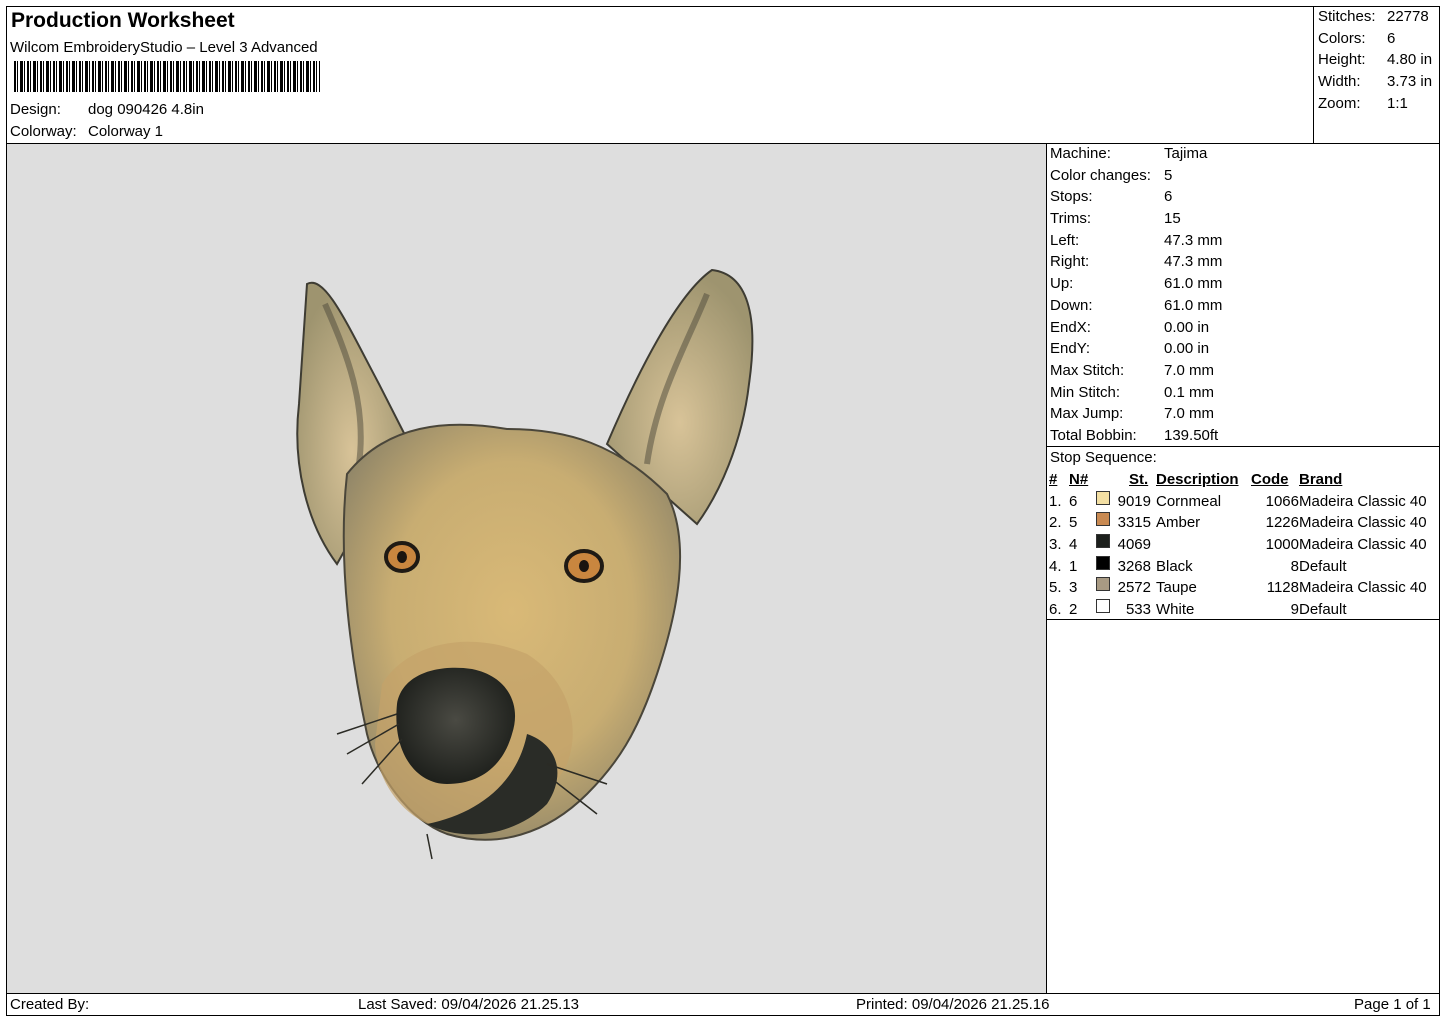 The height and width of the screenshot is (1021, 1445). What do you see at coordinates (1193, 240) in the screenshot?
I see `machine-info-row-value: 47.3 mm` at bounding box center [1193, 240].